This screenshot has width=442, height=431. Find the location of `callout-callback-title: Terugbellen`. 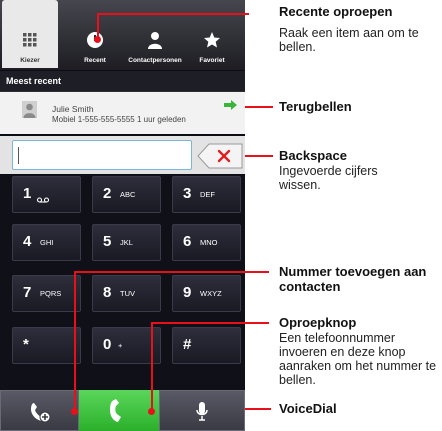

callout-callback-title: Terugbellen is located at coordinates (315, 106).